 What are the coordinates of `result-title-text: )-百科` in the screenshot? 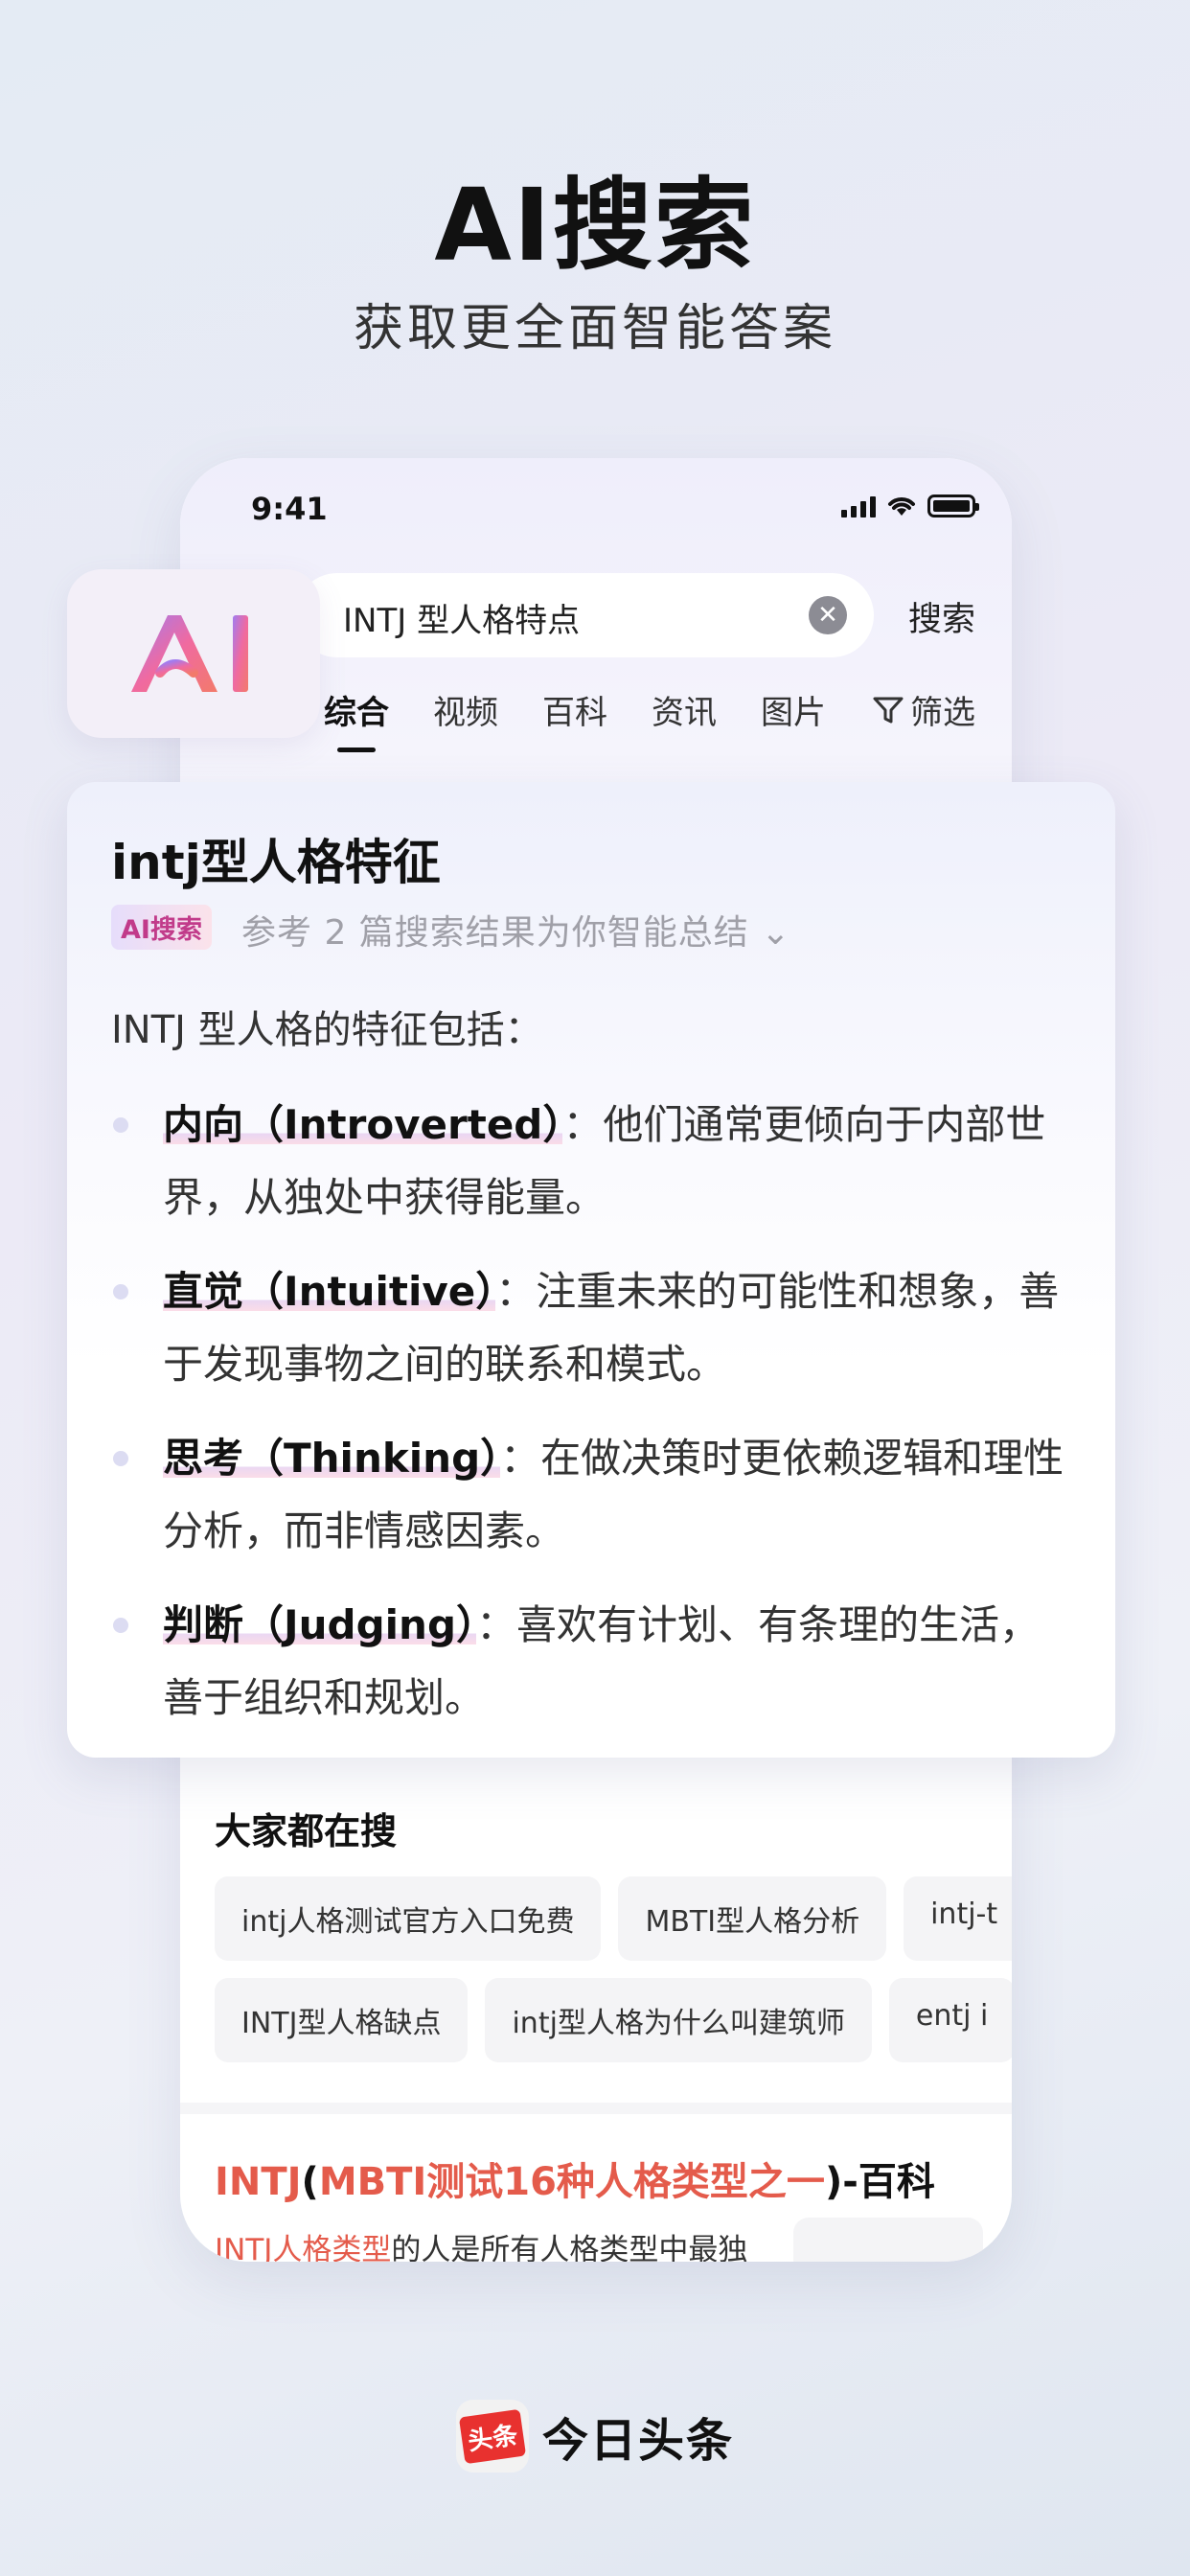 It's located at (880, 2182).